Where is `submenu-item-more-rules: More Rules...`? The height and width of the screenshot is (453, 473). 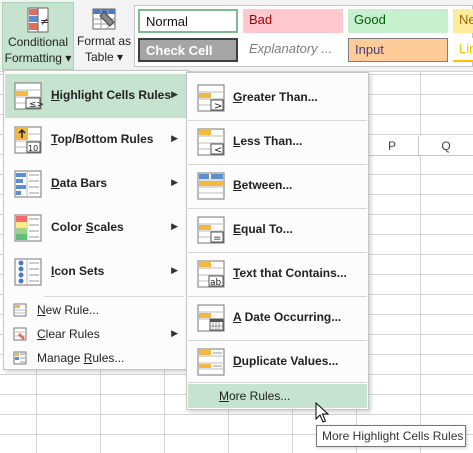
submenu-item-more-rules: More Rules... is located at coordinates (277, 396).